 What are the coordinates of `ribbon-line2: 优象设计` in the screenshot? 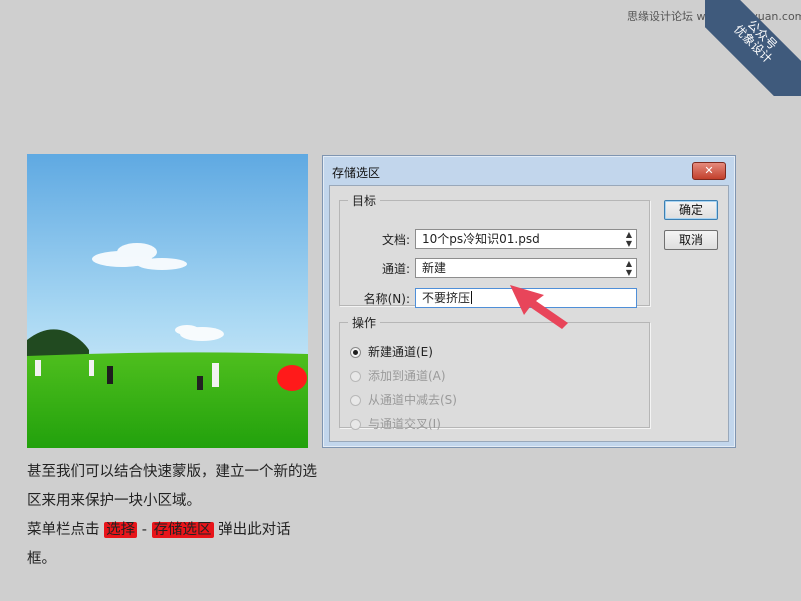 It's located at (753, 43).